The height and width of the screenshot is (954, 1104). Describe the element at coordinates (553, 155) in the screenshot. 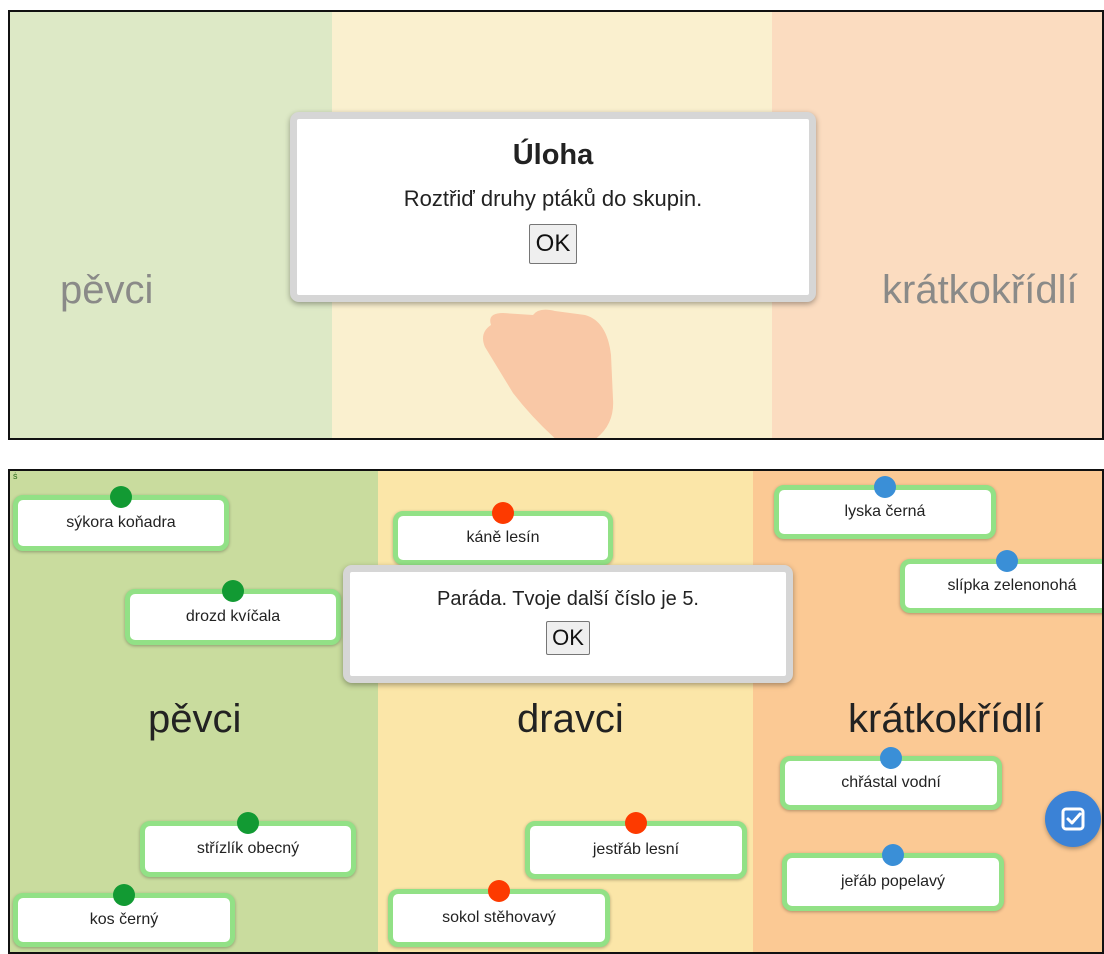

I see `dialog-title: Úloha` at that location.